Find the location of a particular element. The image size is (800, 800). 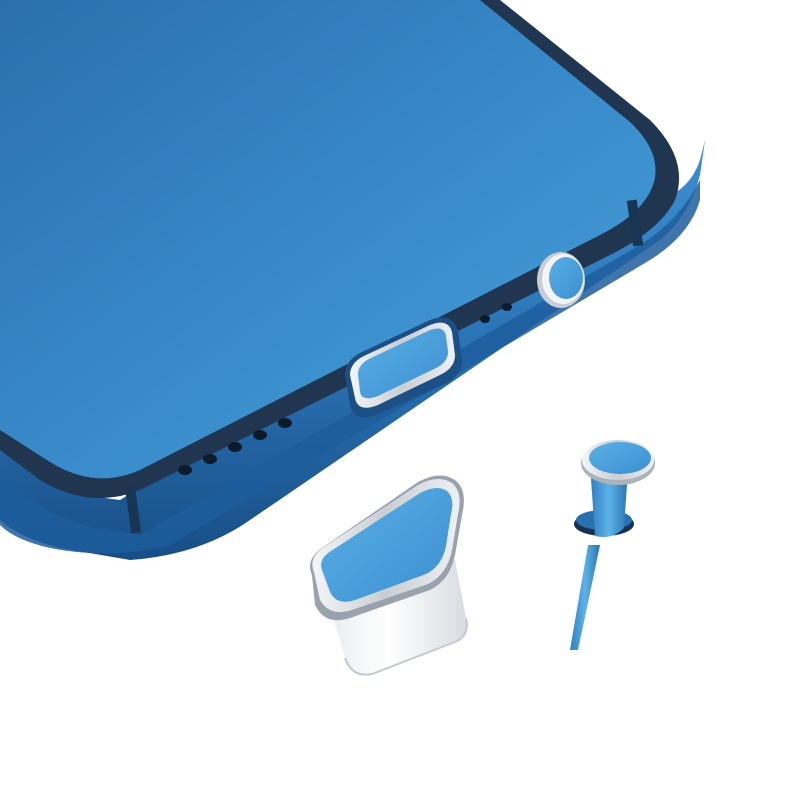

plug-pin is located at coordinates (585, 597).